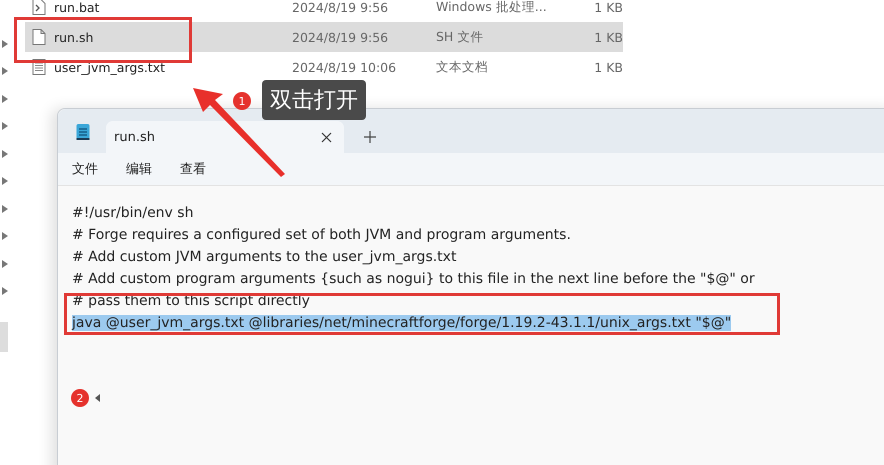 This screenshot has width=884, height=465. What do you see at coordinates (345, 67) in the screenshot?
I see `file-date: 2024/8/19 10:06` at bounding box center [345, 67].